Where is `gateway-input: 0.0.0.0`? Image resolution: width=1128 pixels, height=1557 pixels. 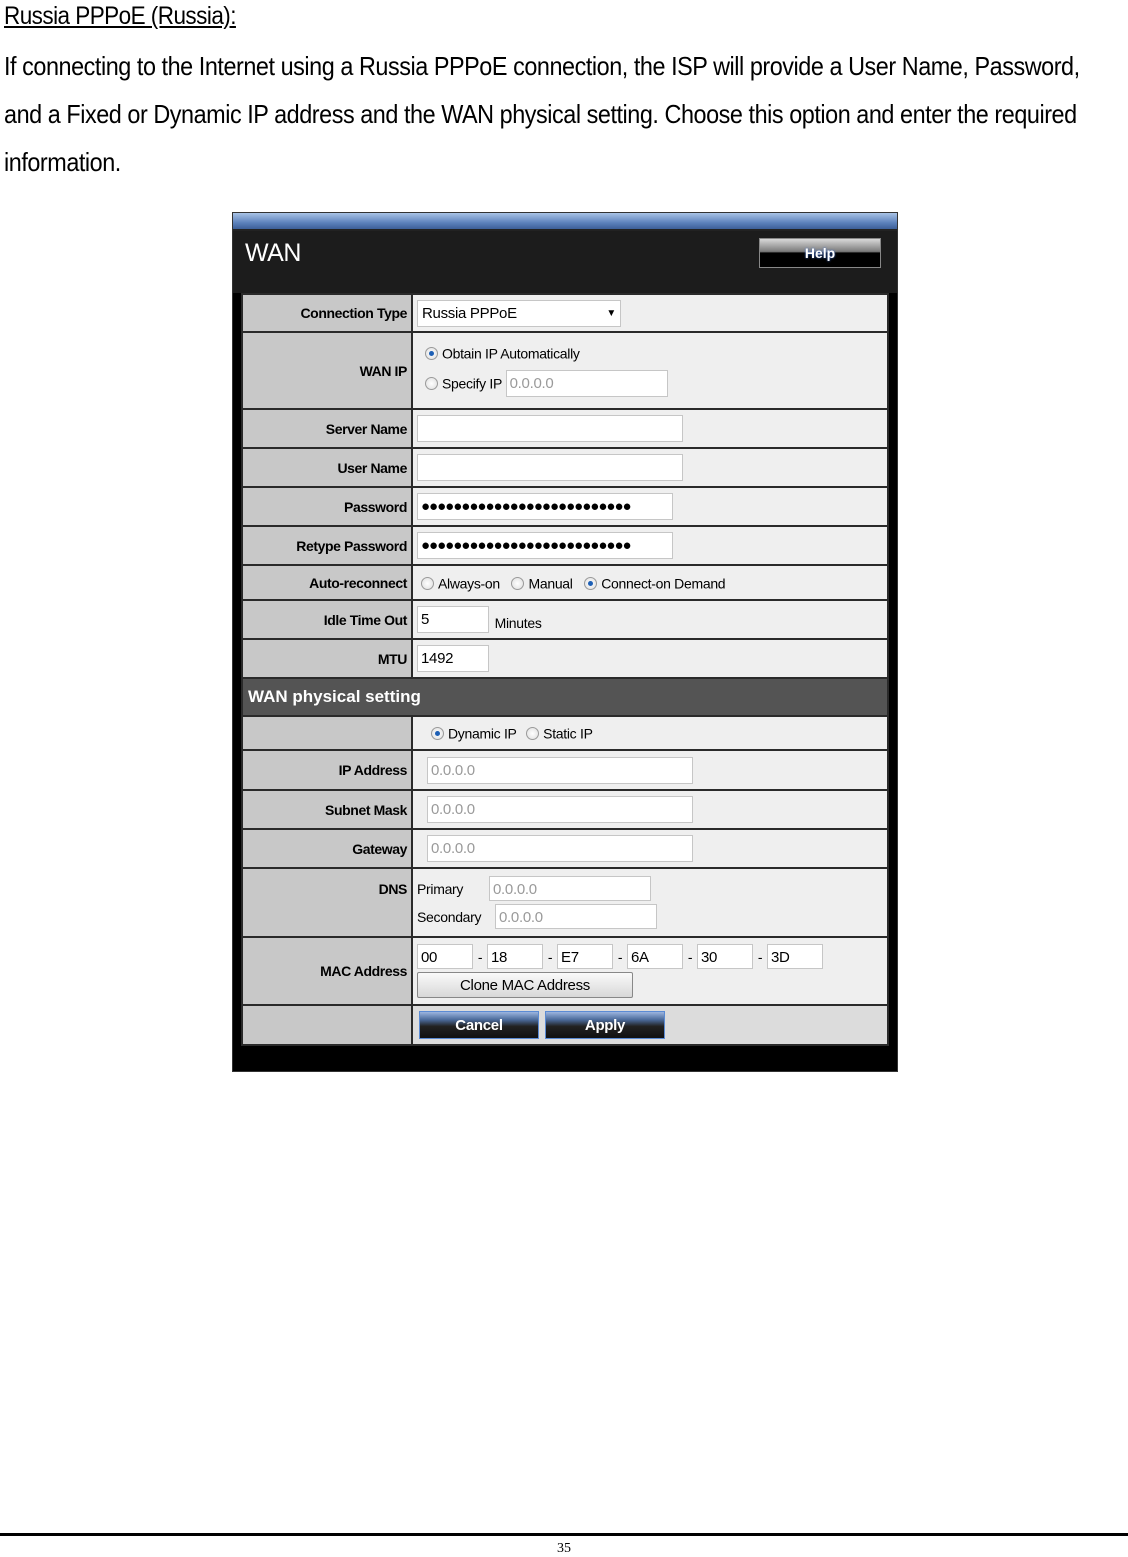 gateway-input: 0.0.0.0 is located at coordinates (560, 848).